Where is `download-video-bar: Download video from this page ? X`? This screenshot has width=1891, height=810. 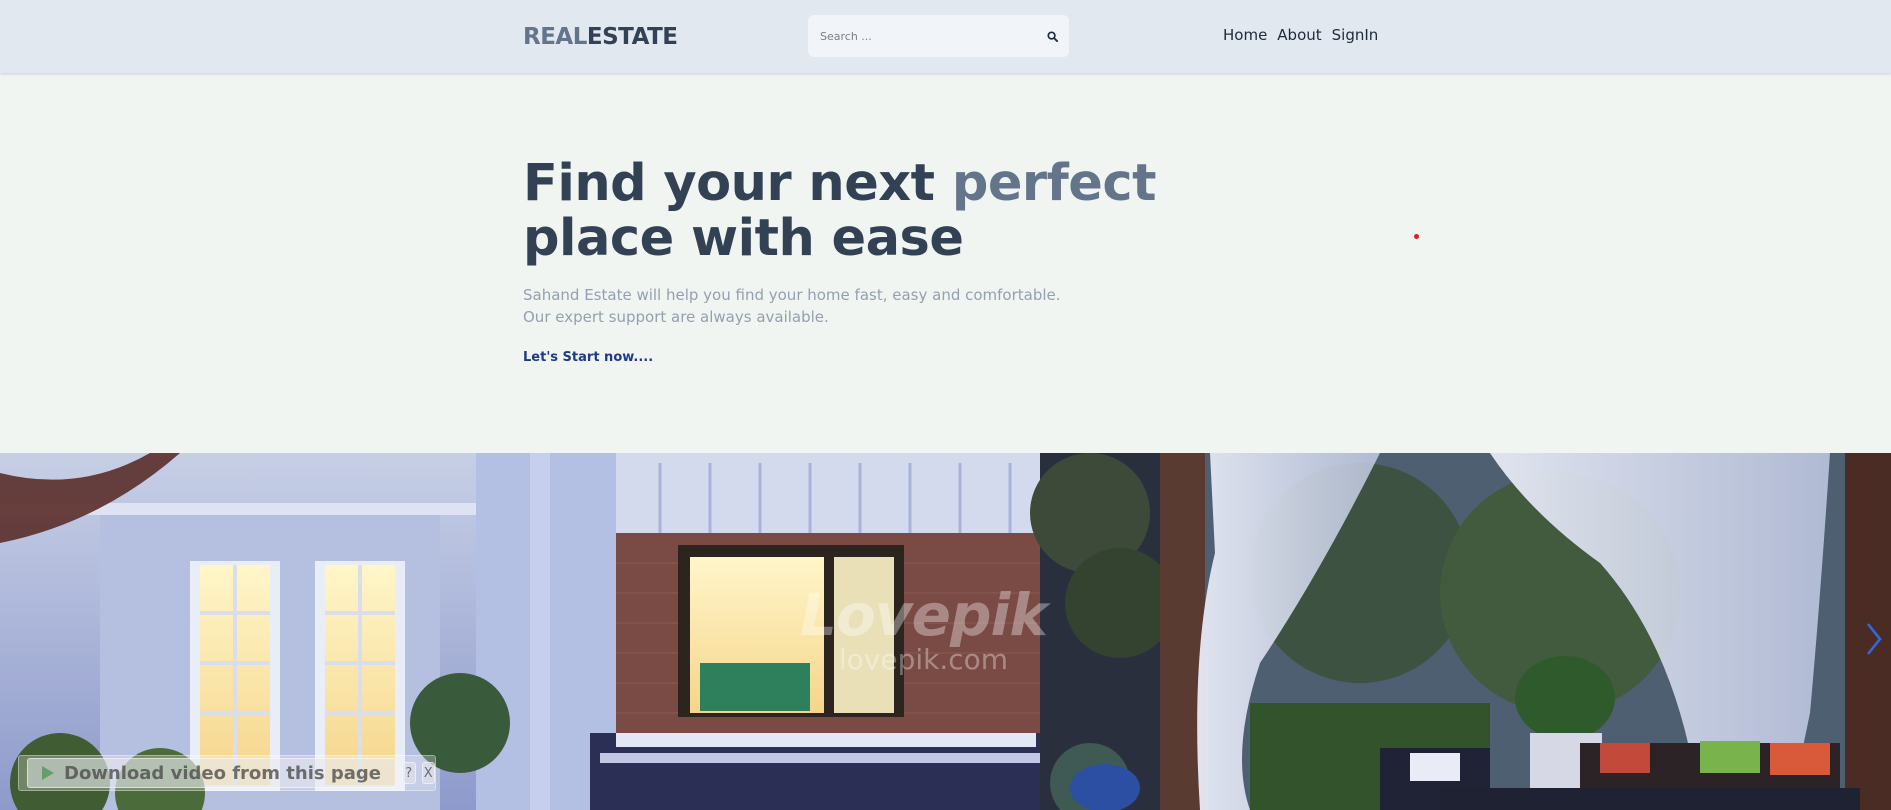 download-video-bar: Download video from this page ? X is located at coordinates (227, 773).